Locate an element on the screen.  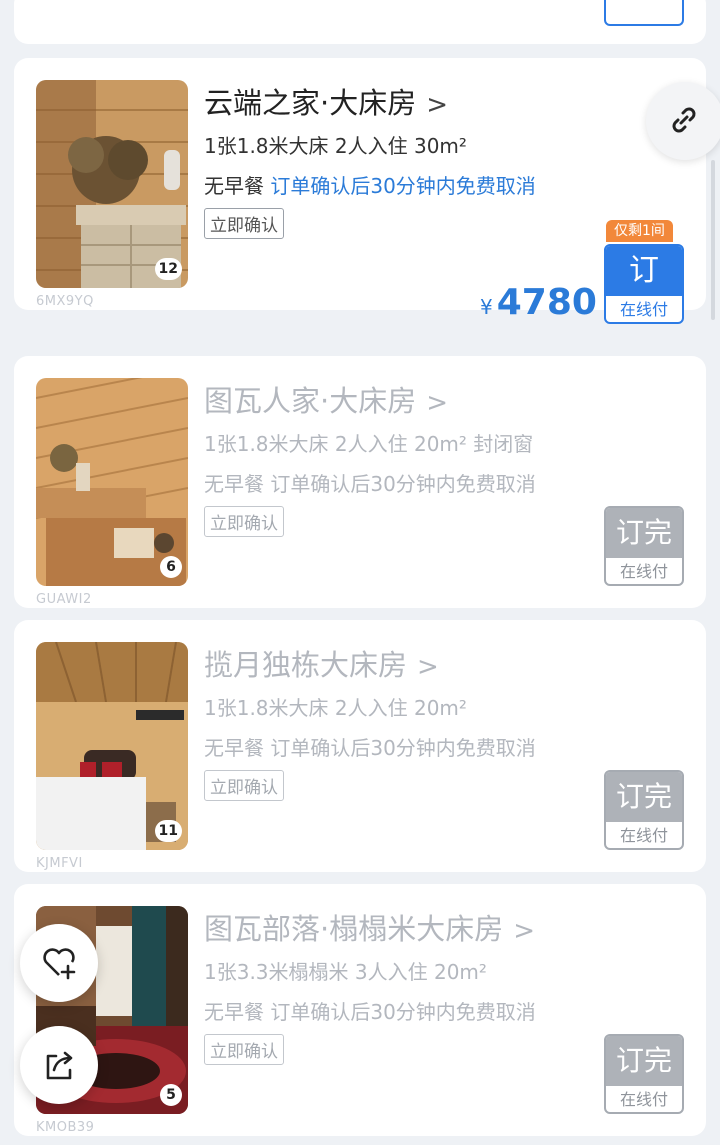
room-spec: 1张1.8米大床 2人入住 20m² is located at coordinates (335, 708).